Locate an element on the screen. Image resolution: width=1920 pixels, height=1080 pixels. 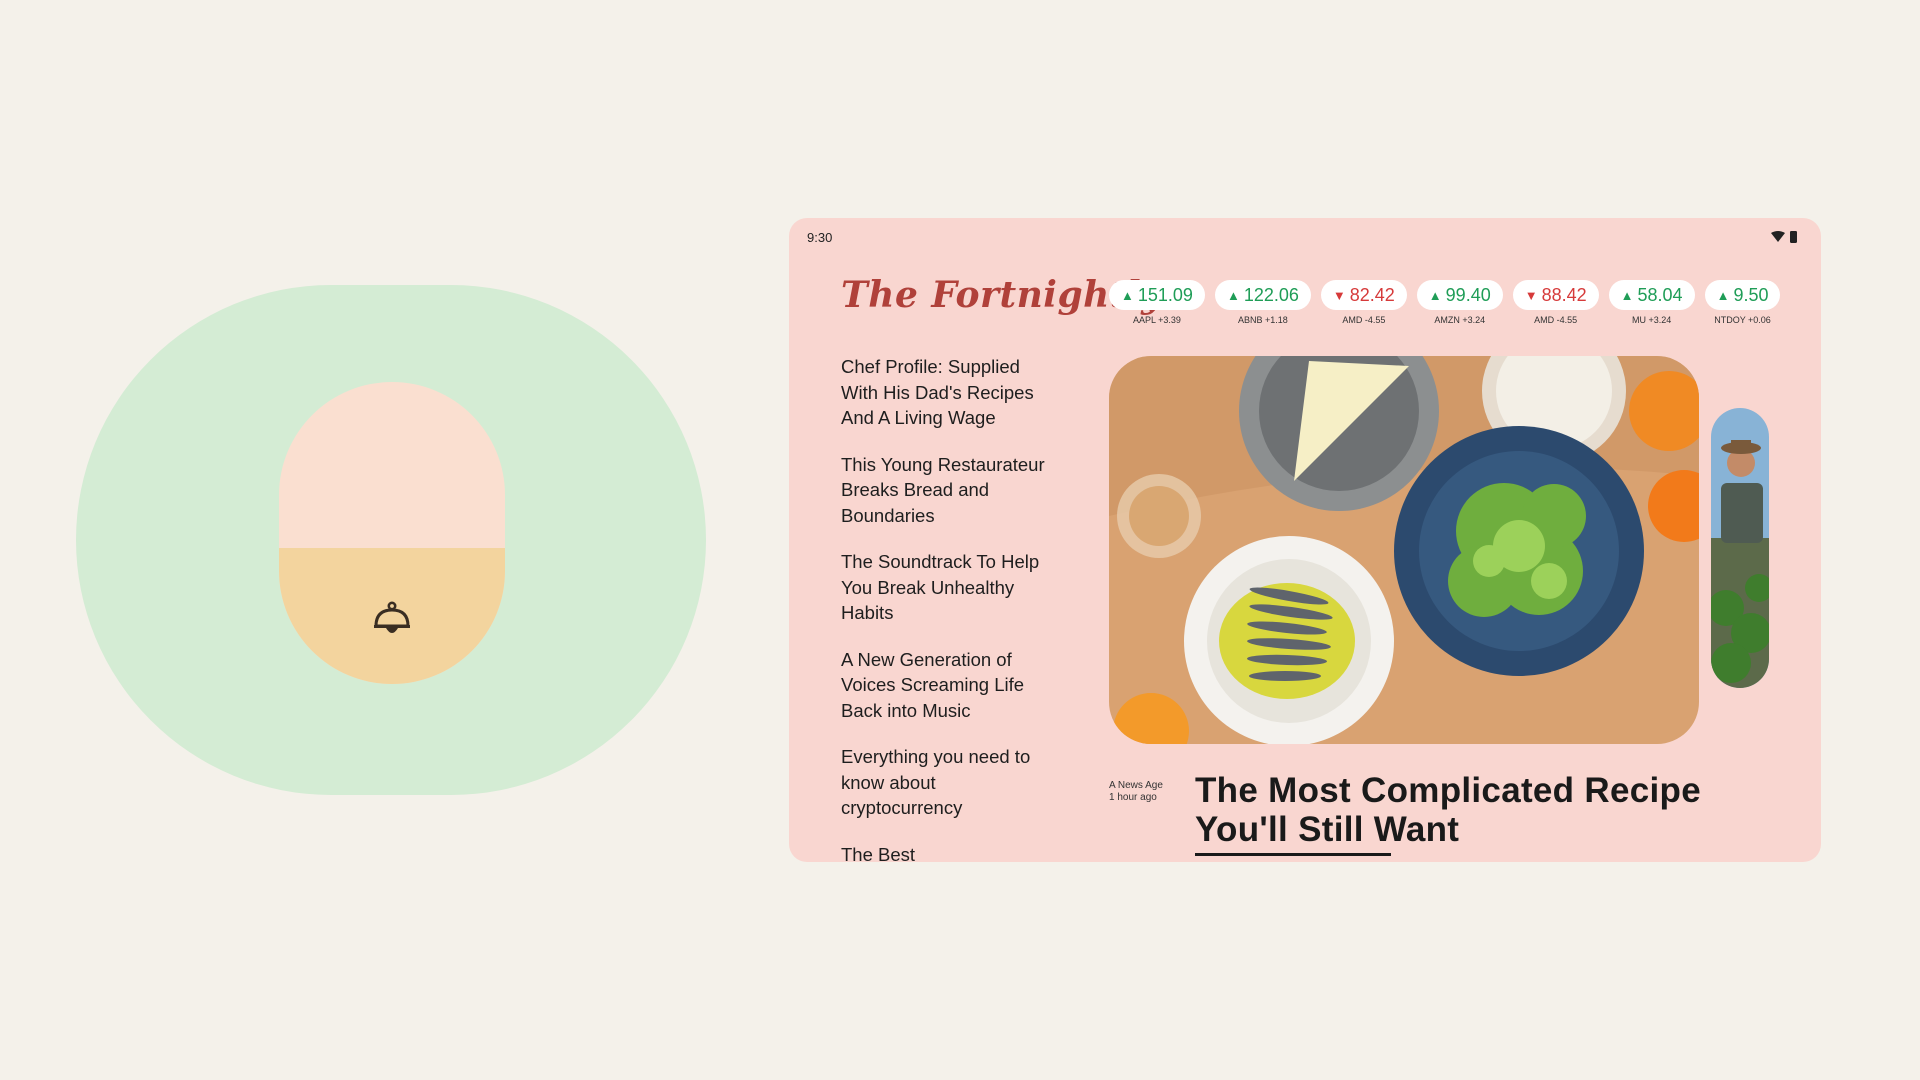
stock-ticker-item: ▼ 88.42 AMD -4.55 is located at coordinates (1555, 302).